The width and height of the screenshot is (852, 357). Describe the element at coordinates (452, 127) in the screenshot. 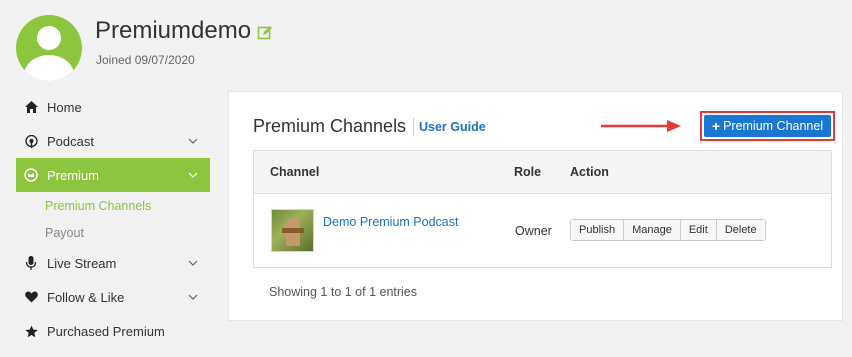

I see `user-guide-link: User Guide` at that location.